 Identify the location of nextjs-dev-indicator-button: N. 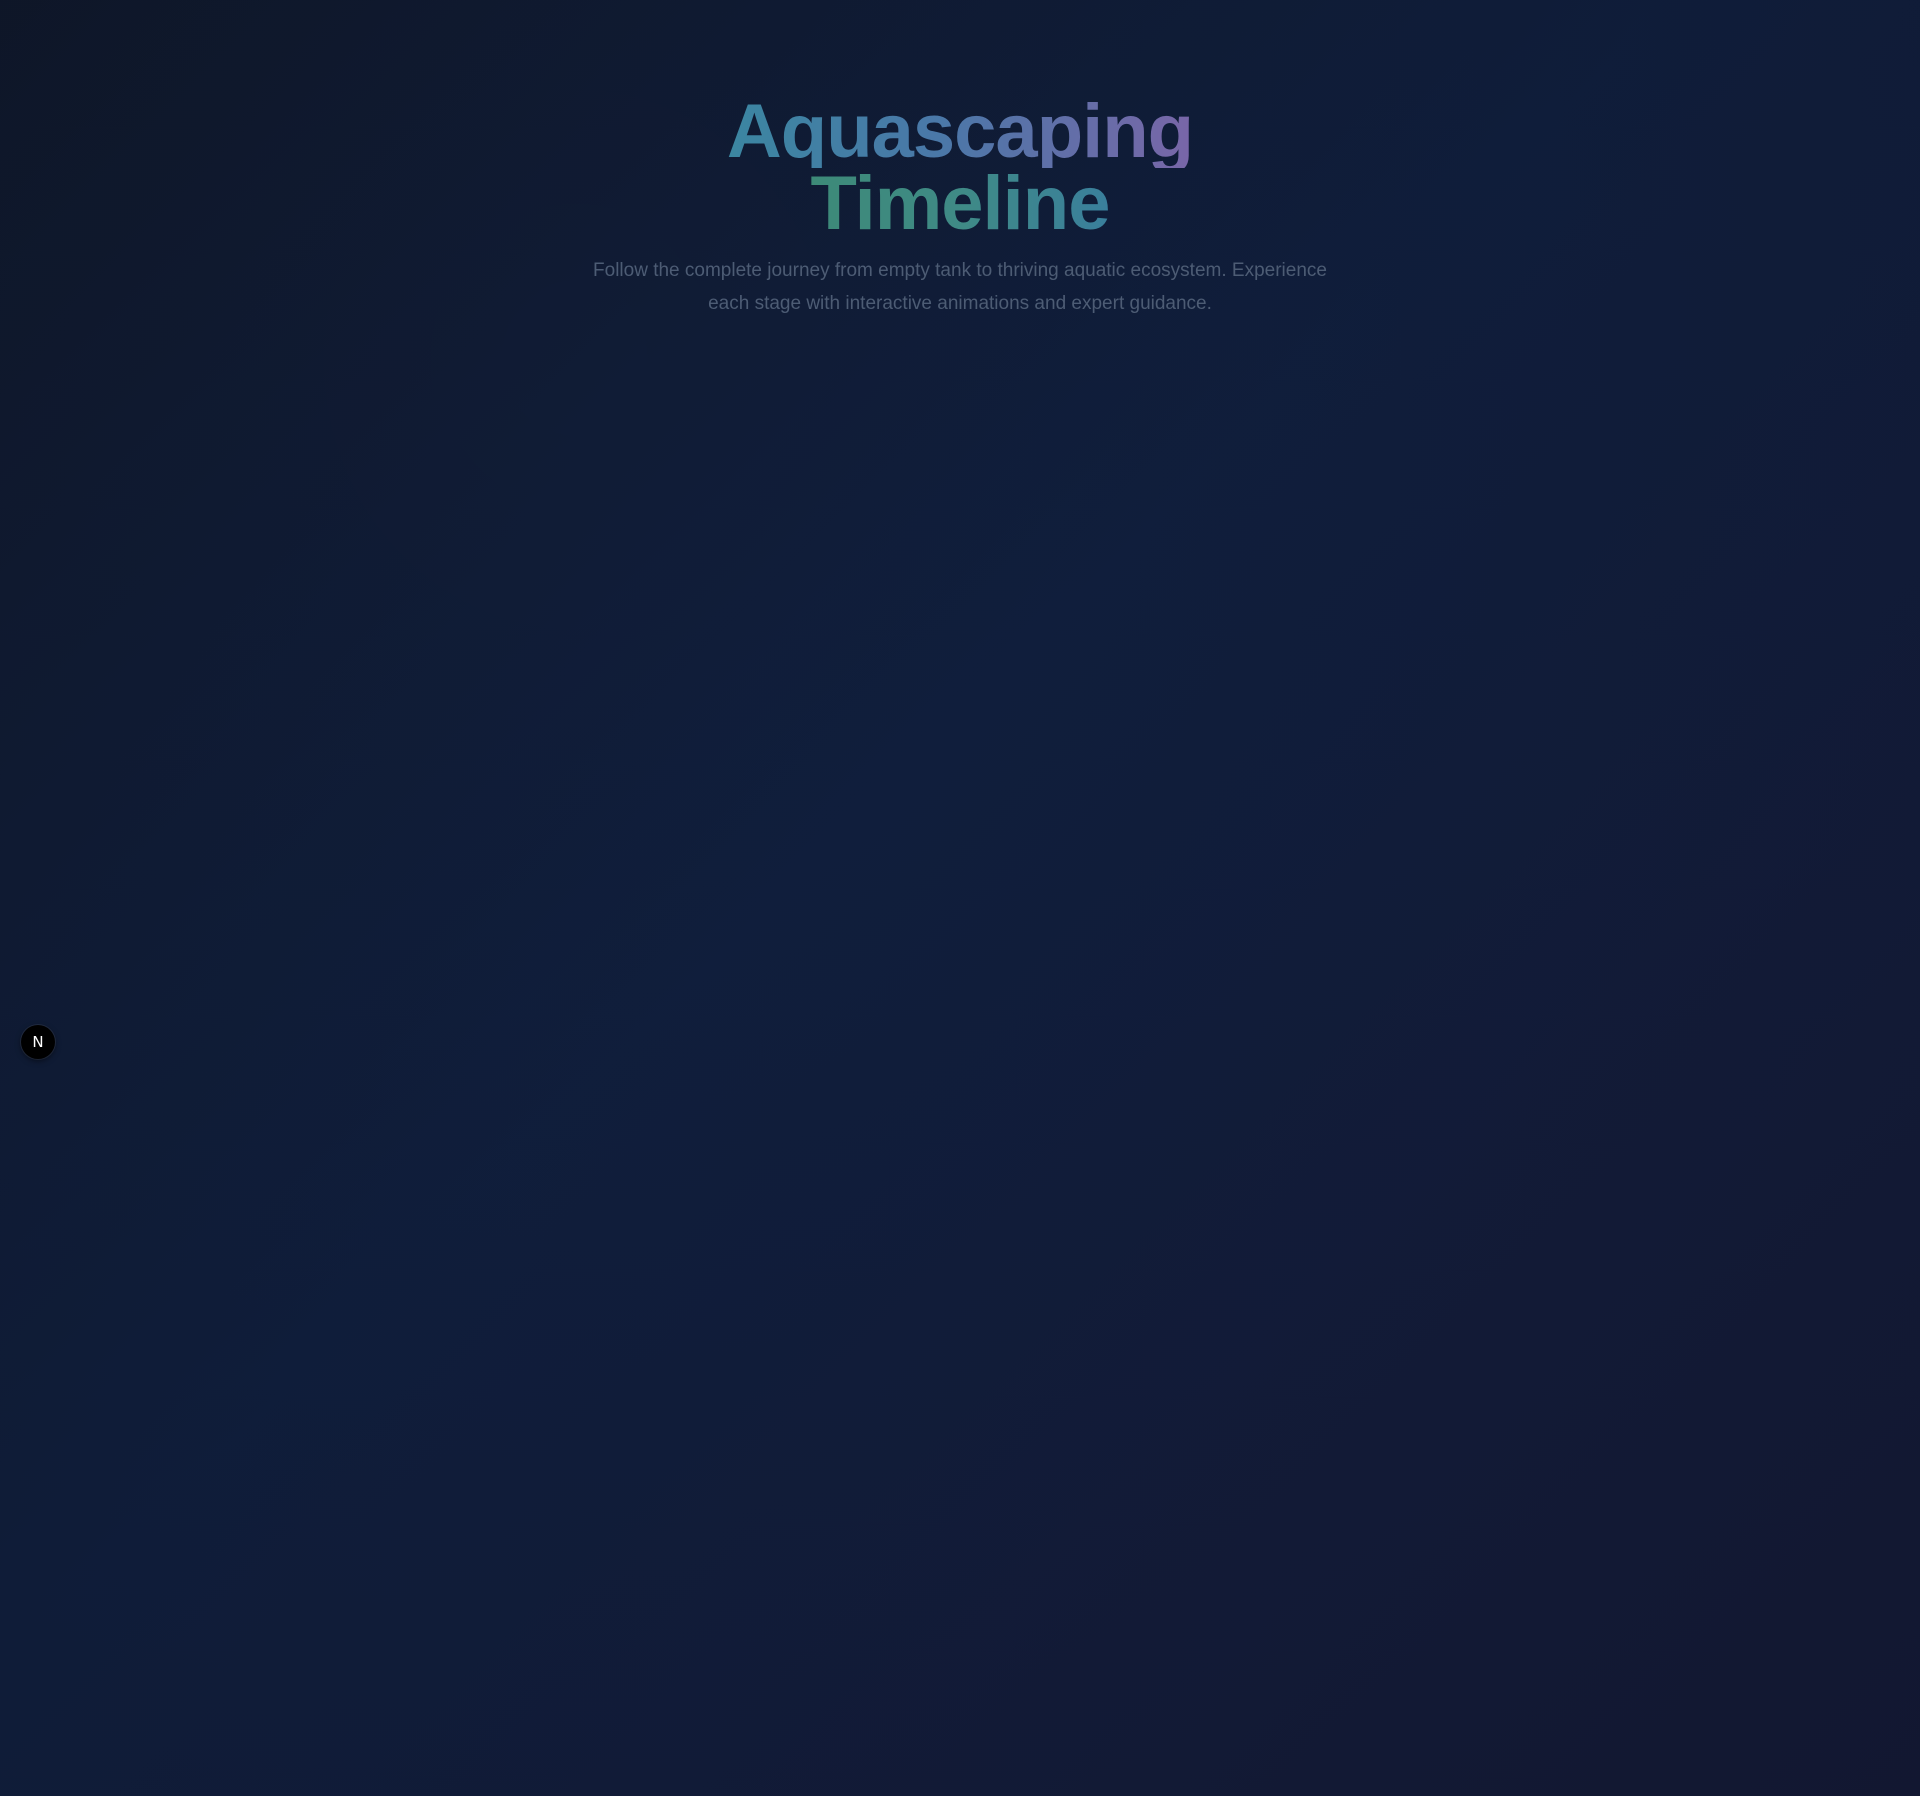
(38, 1042).